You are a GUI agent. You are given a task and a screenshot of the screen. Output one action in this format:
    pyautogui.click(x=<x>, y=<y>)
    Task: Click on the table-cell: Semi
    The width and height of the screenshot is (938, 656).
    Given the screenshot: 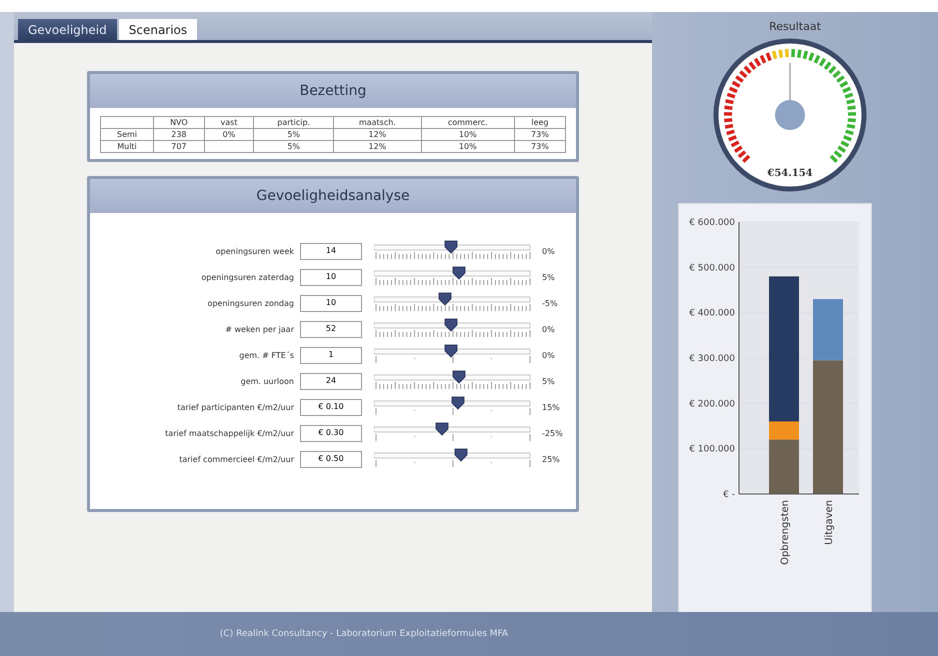 What is the action you would take?
    pyautogui.click(x=127, y=134)
    